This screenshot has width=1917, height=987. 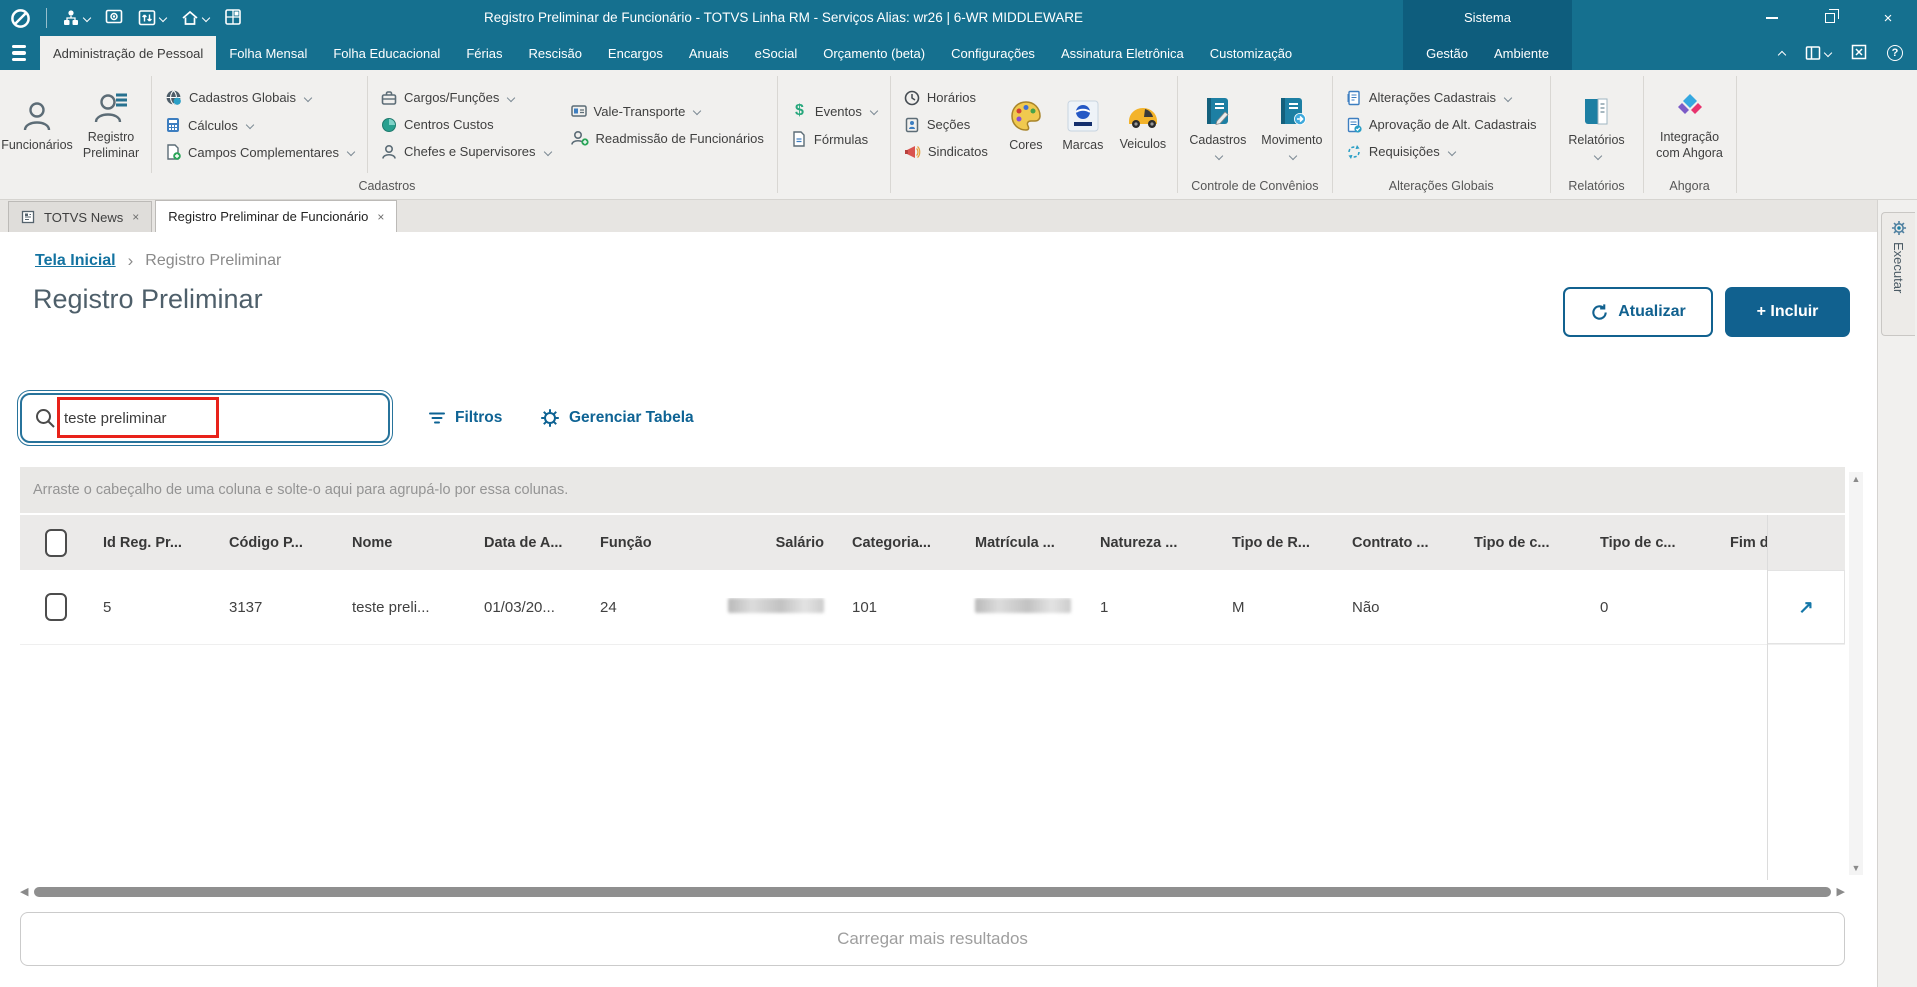 What do you see at coordinates (951, 97) in the screenshot?
I see `button-label: Horários` at bounding box center [951, 97].